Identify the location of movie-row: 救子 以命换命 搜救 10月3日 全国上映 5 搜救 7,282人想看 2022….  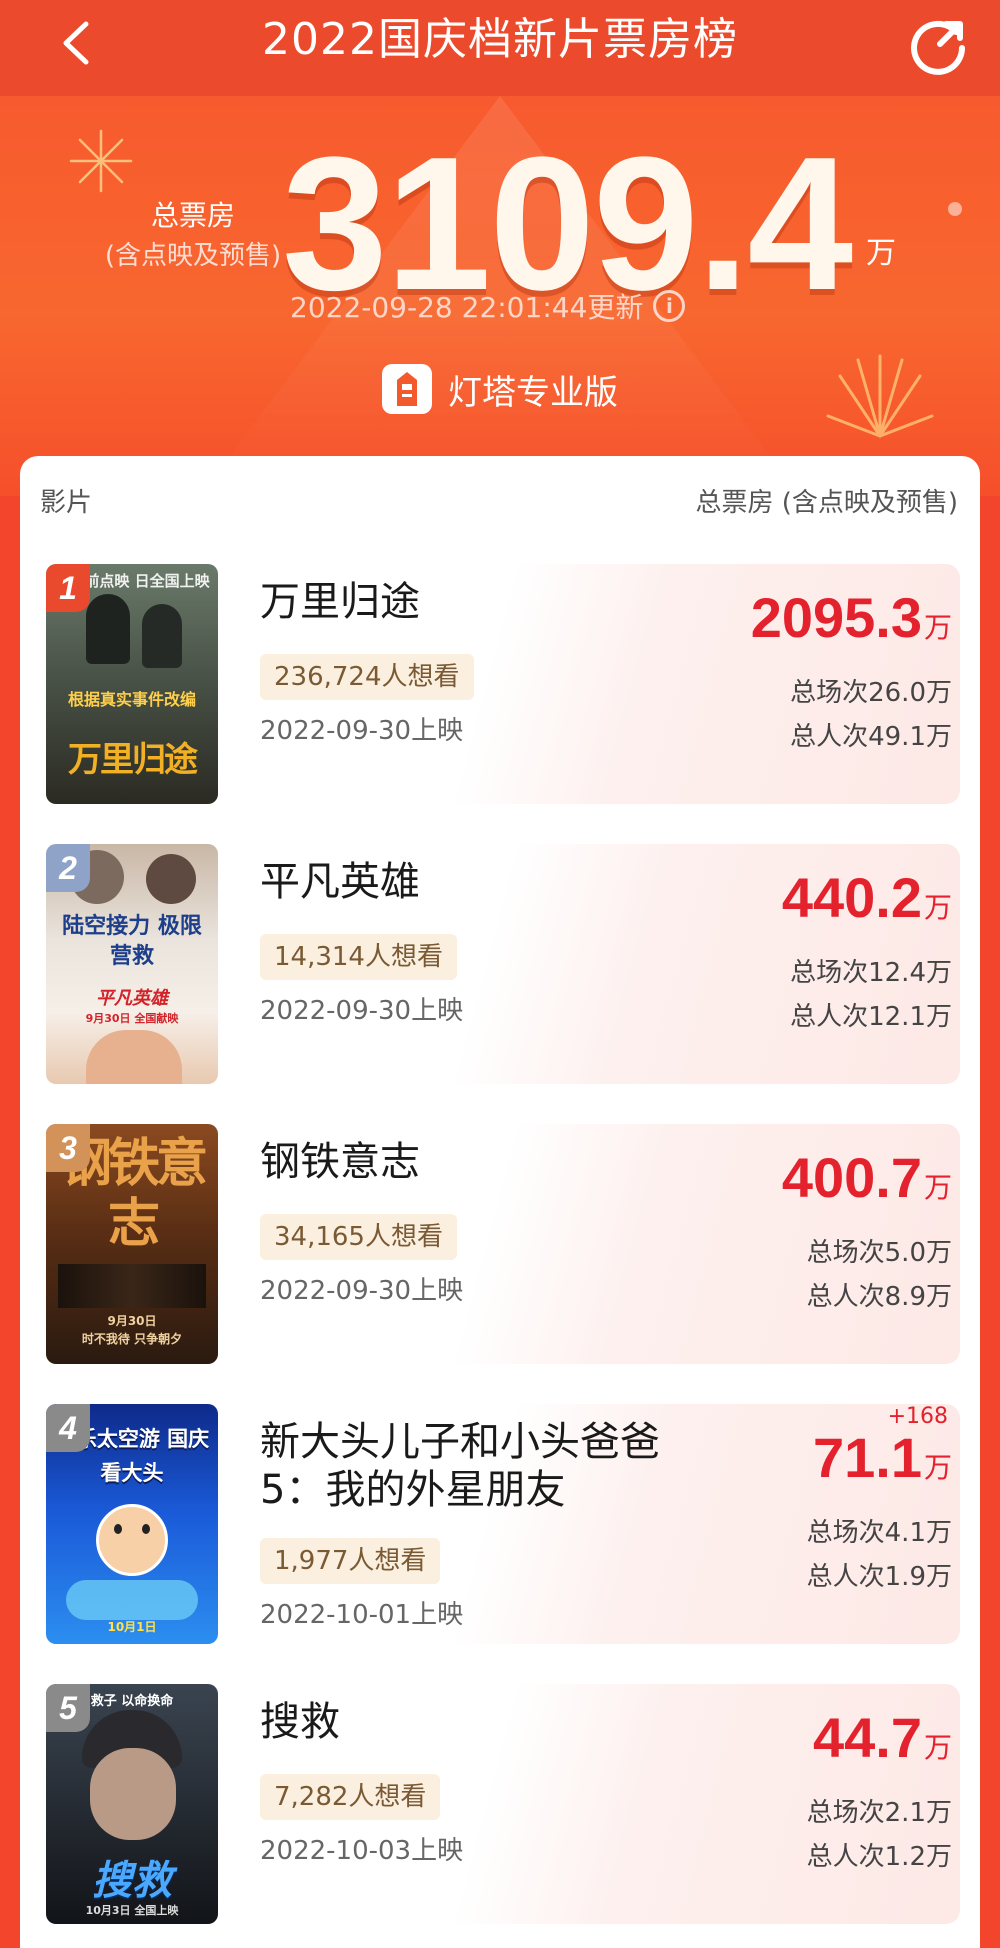
(503, 1804).